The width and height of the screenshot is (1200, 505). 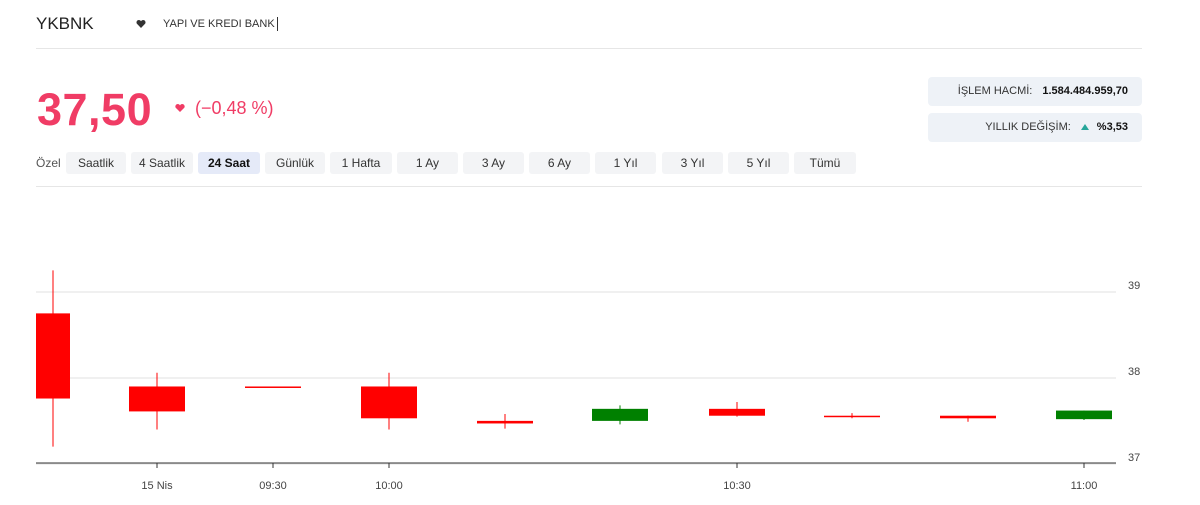 I want to click on x-tick-label: 09:30, so click(x=273, y=486).